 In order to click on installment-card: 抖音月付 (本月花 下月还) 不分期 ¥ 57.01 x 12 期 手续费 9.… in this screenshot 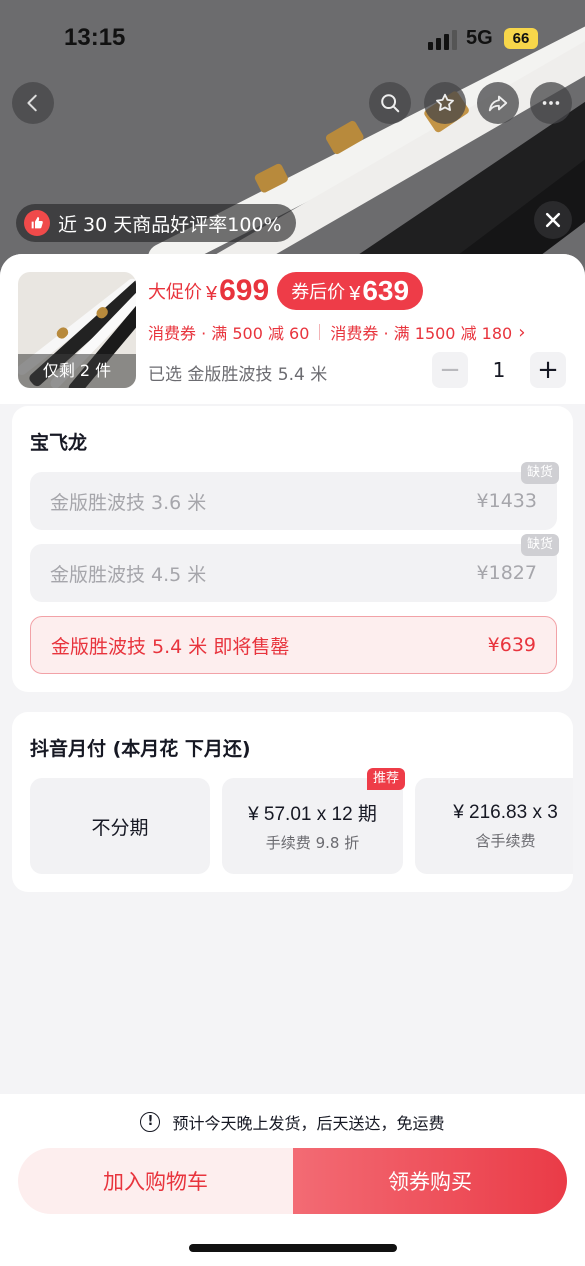, I will do `click(292, 802)`.